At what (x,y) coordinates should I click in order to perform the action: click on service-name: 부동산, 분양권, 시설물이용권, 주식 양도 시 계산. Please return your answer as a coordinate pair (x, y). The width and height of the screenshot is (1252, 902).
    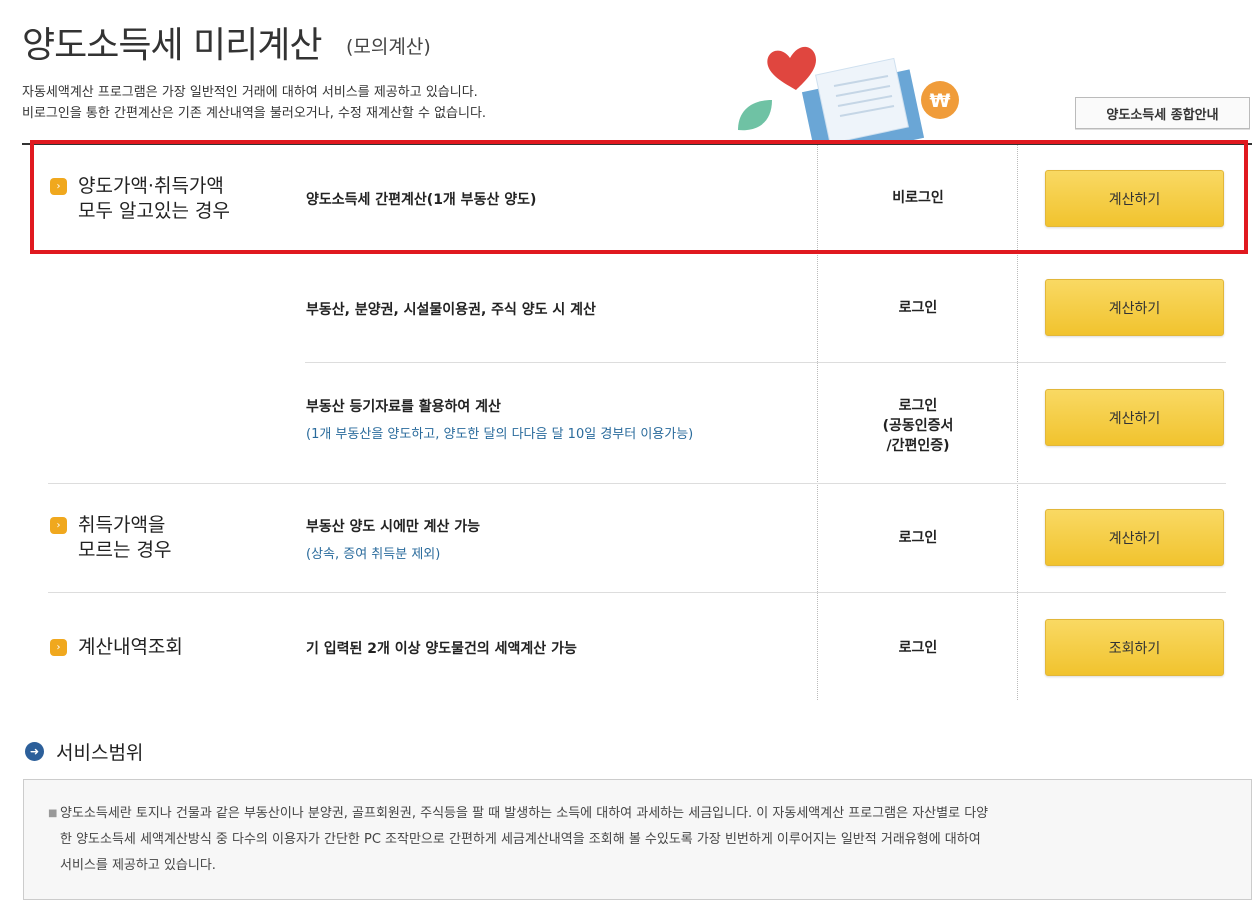
    Looking at the image, I should click on (451, 310).